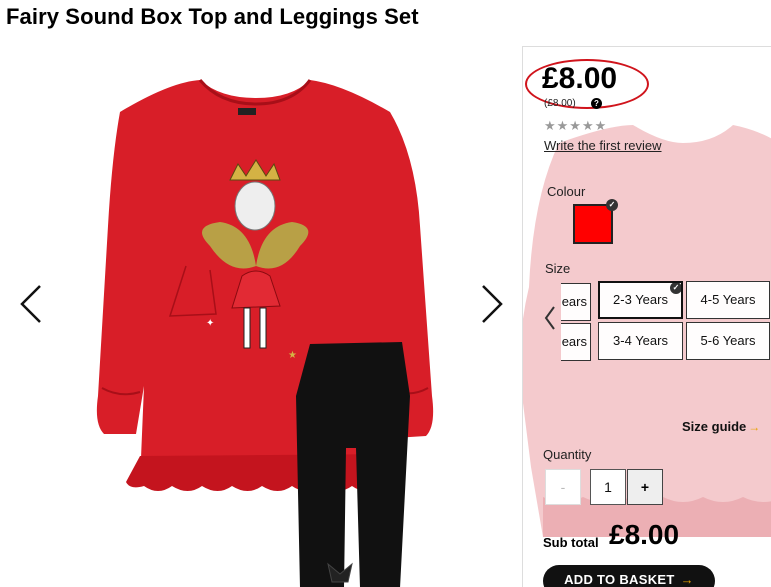 The image size is (771, 587). I want to click on size-label: Size, so click(558, 268).